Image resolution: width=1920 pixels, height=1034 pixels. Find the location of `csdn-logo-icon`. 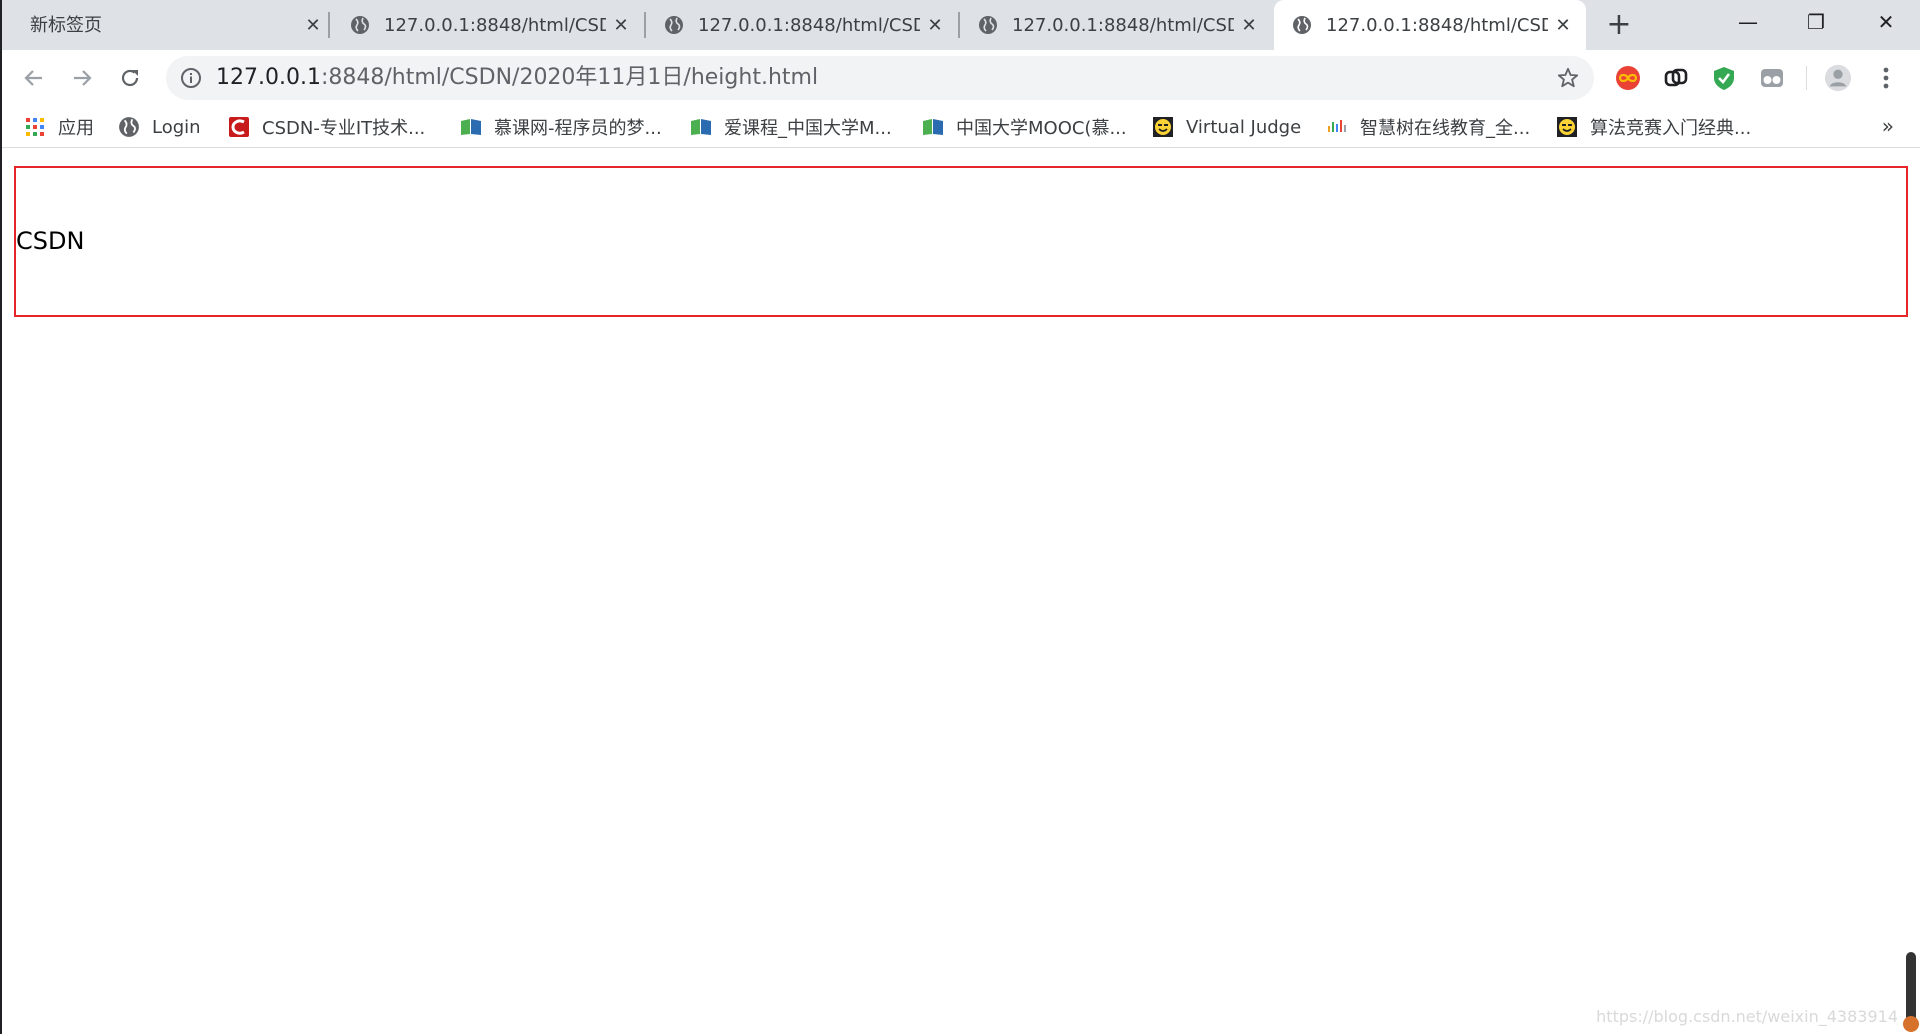

csdn-logo-icon is located at coordinates (239, 127).